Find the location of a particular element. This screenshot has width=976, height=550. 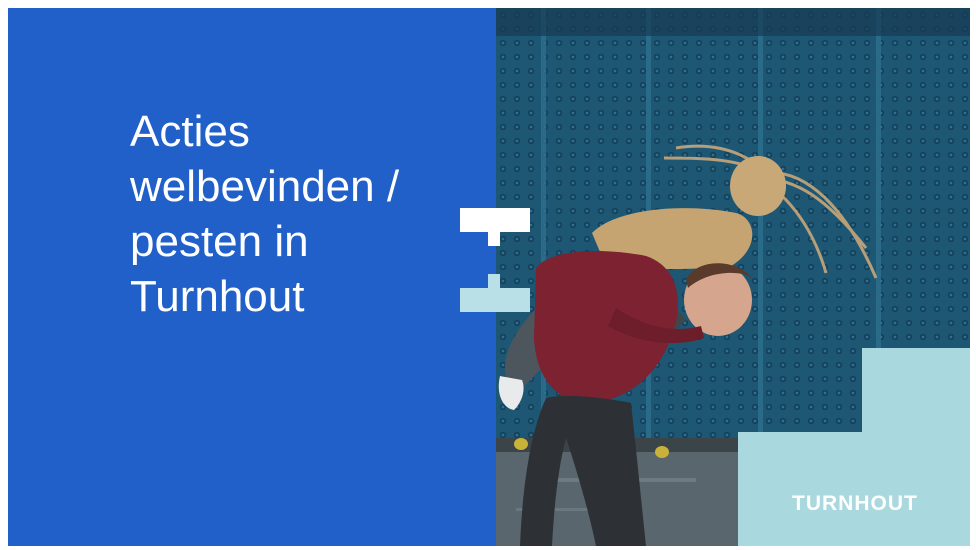

turnhout-t-logo-icon is located at coordinates (495, 260).